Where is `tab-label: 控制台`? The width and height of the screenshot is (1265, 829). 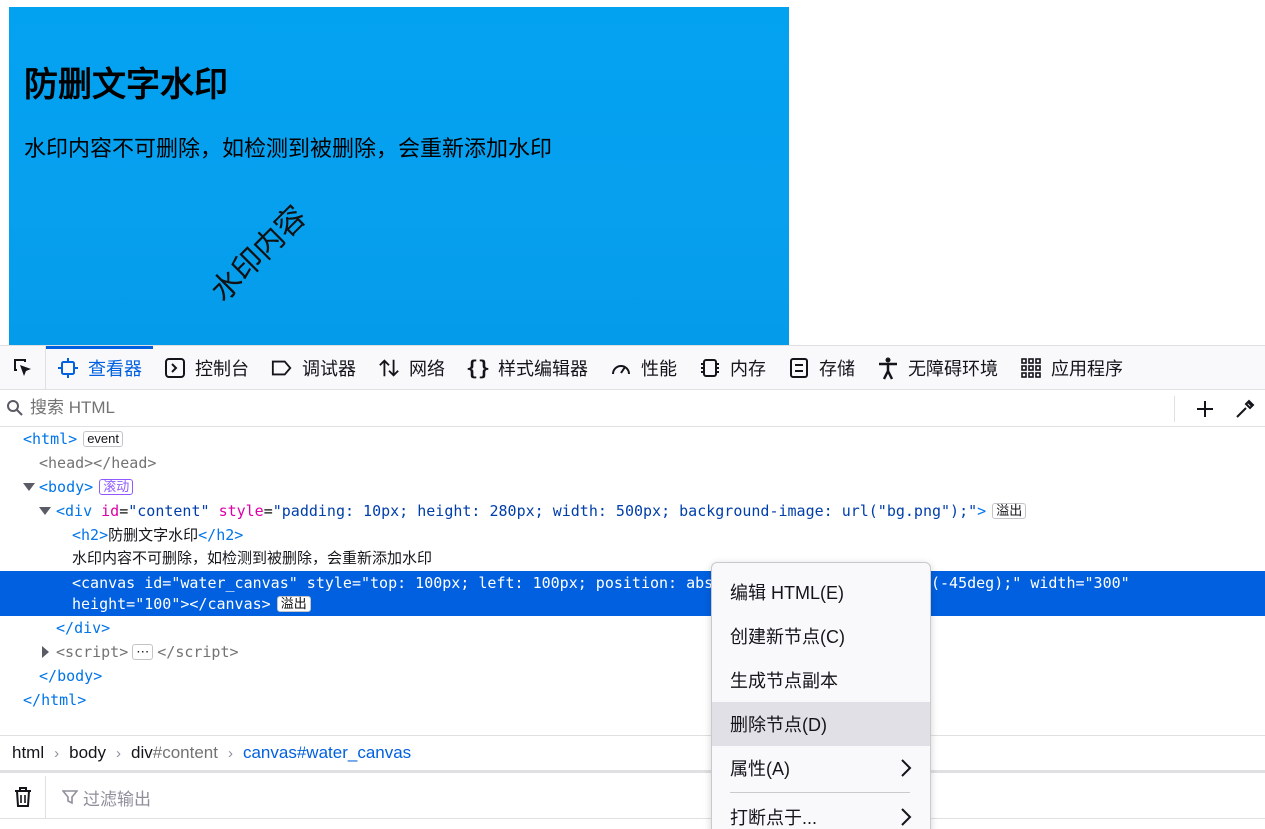
tab-label: 控制台 is located at coordinates (222, 369).